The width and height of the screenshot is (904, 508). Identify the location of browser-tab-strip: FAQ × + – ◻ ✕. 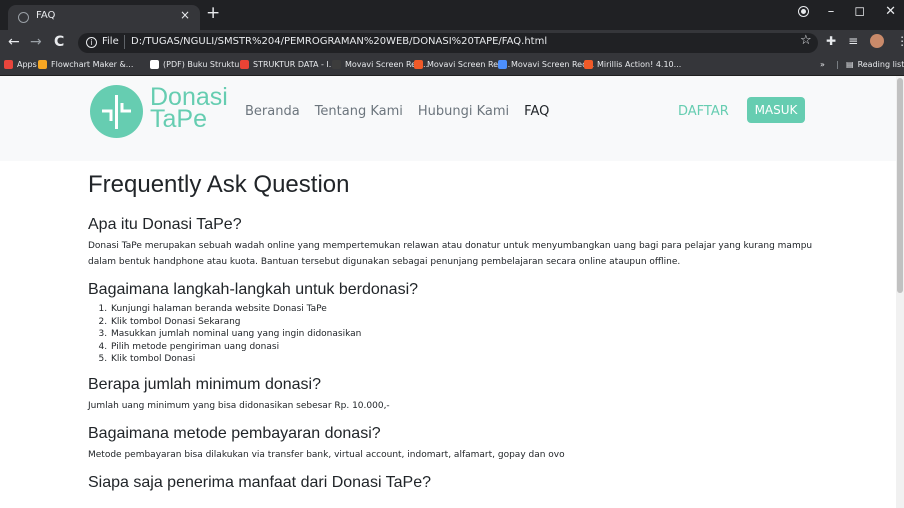
(452, 15).